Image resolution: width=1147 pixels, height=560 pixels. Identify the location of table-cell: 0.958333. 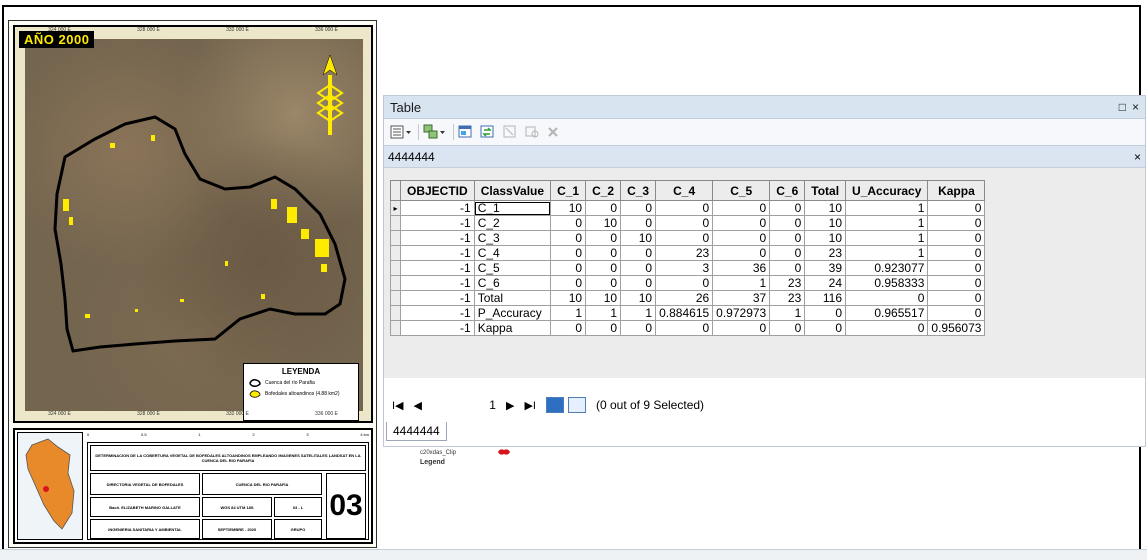
(887, 283).